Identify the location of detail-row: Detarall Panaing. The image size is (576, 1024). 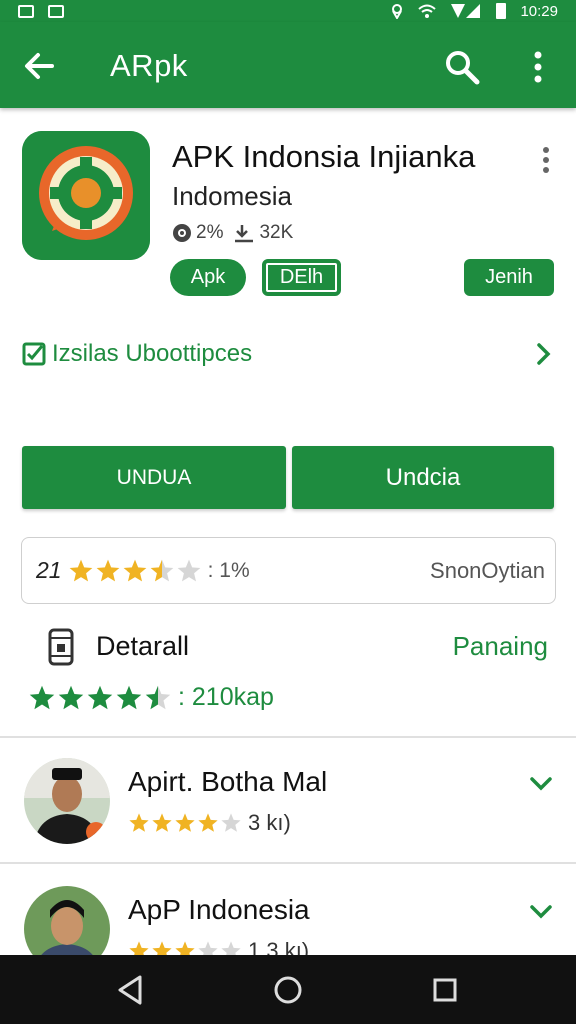
(289, 648).